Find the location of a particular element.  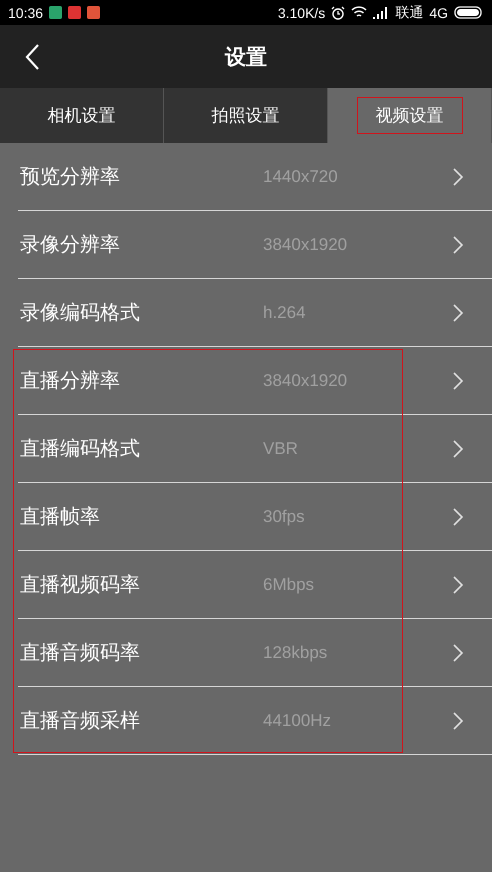

alarm-icon is located at coordinates (338, 13).